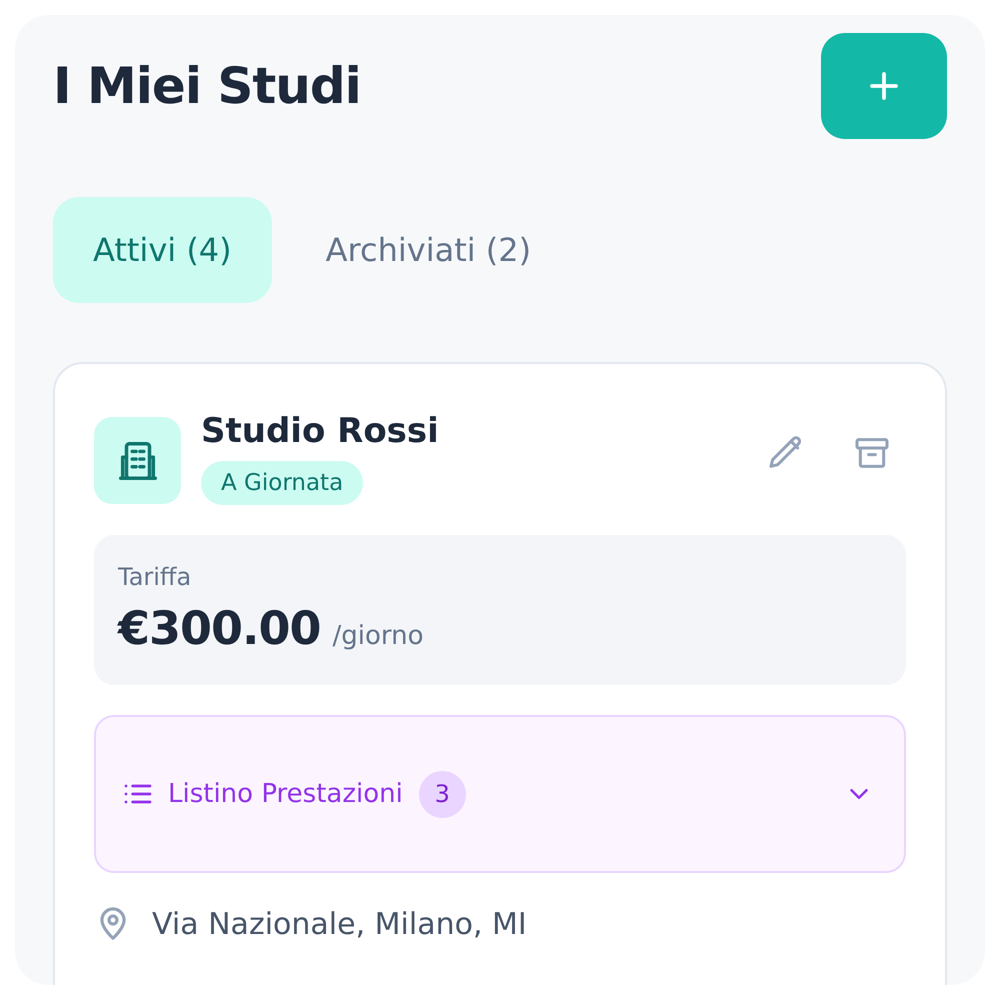 The image size is (1000, 1000). Describe the element at coordinates (429, 250) in the screenshot. I see `tab: Archiviati (2)` at that location.